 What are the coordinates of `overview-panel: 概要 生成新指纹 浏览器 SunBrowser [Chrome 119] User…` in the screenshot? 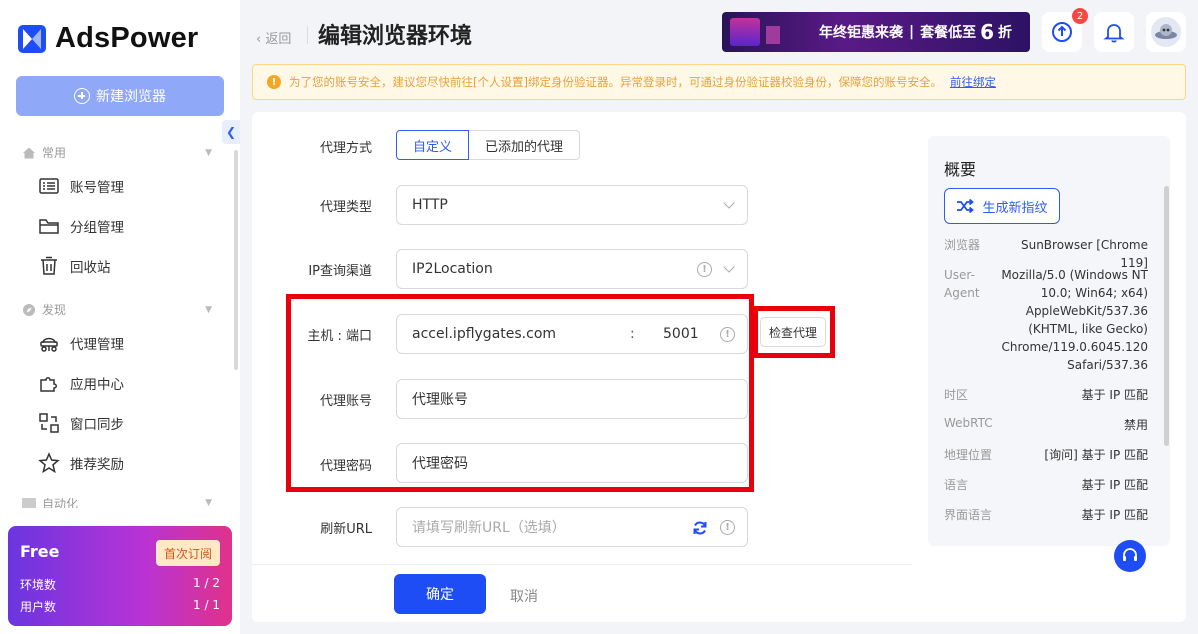 It's located at (1049, 341).